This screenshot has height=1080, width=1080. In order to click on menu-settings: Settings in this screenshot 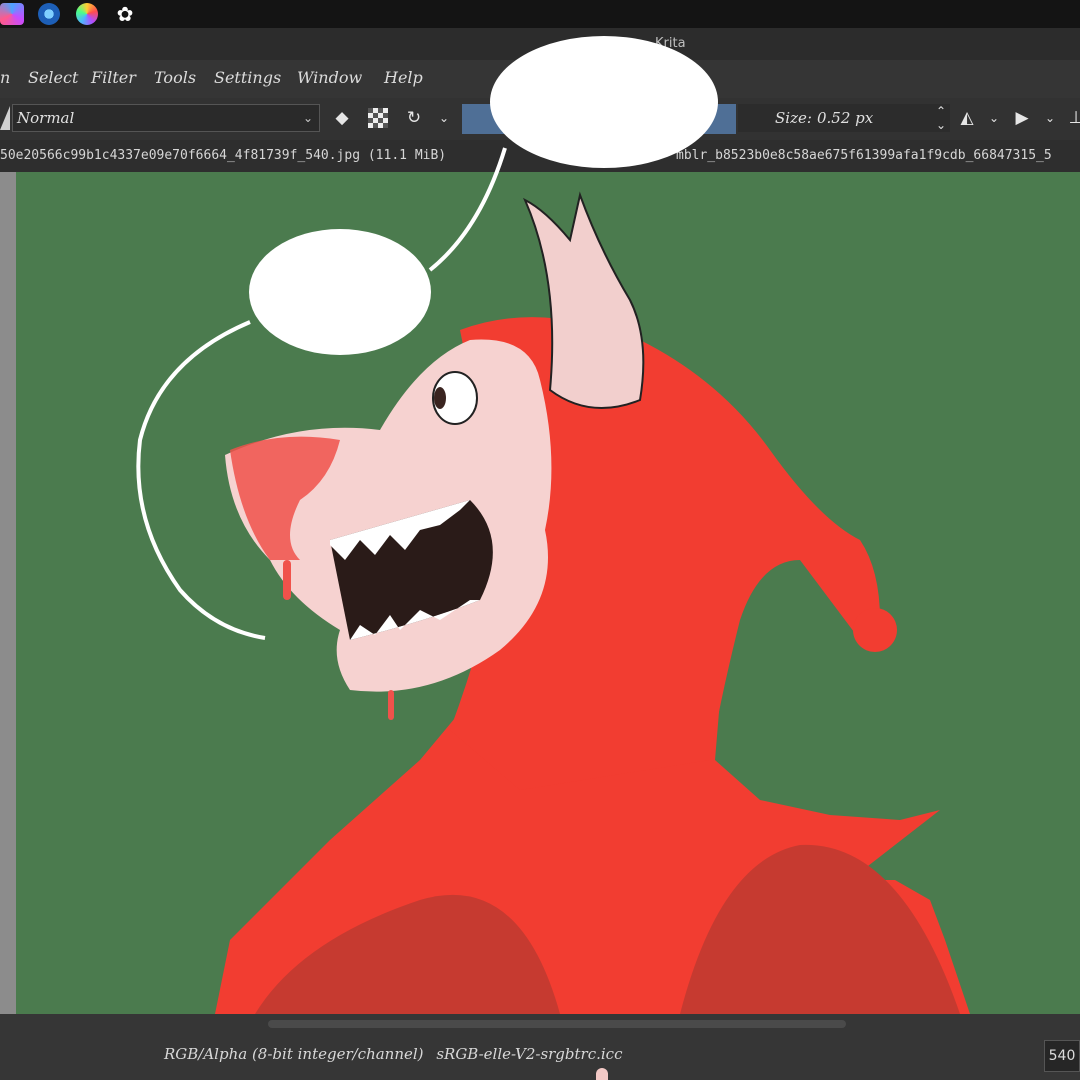, I will do `click(247, 77)`.